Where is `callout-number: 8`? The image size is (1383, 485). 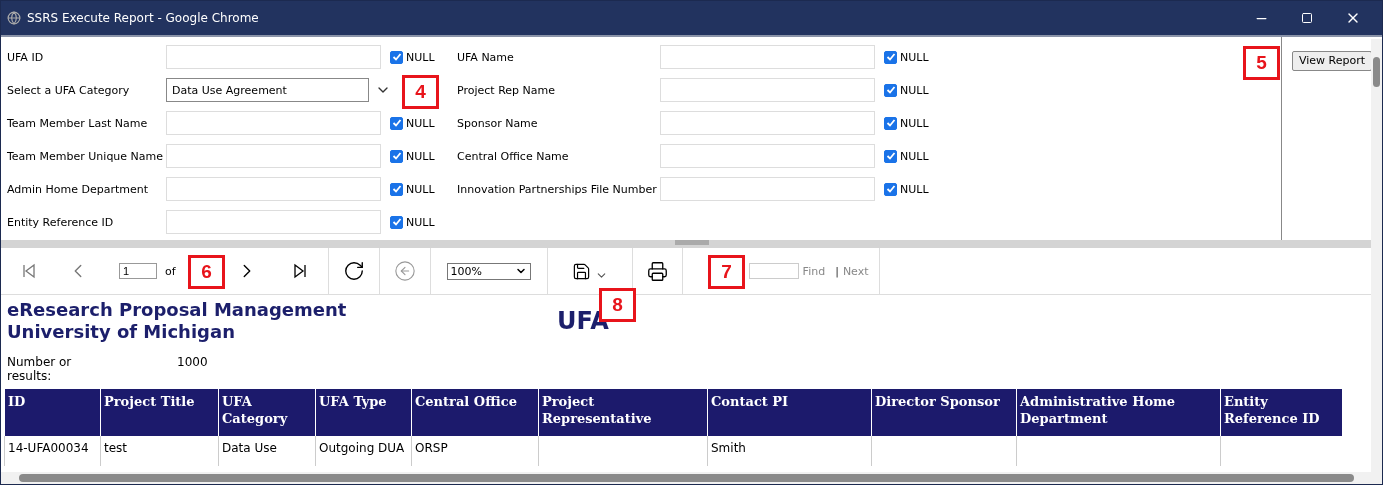 callout-number: 8 is located at coordinates (617, 305).